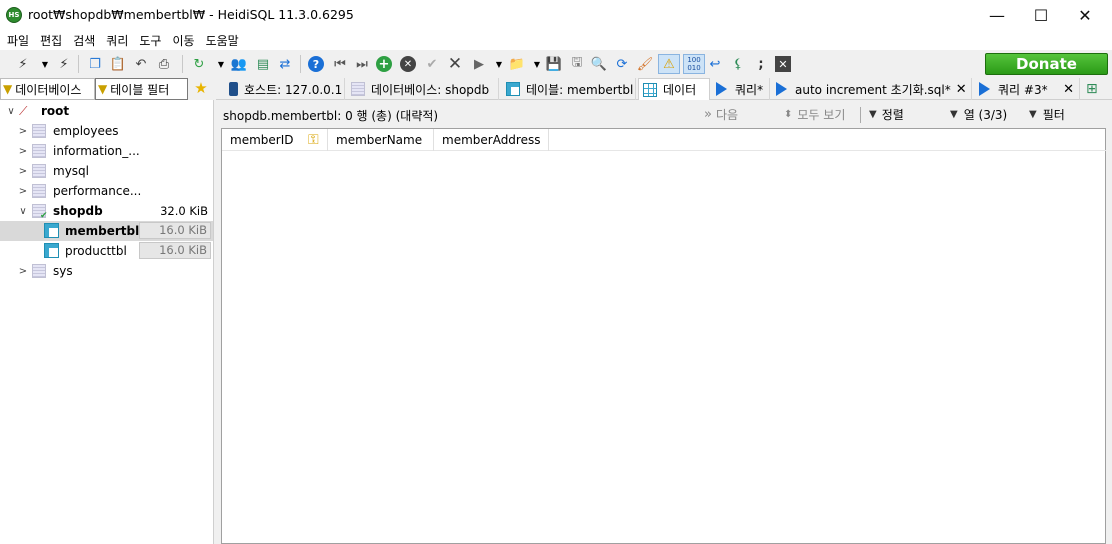  Describe the element at coordinates (86, 40) in the screenshot. I see `menu-search: 검색` at that location.